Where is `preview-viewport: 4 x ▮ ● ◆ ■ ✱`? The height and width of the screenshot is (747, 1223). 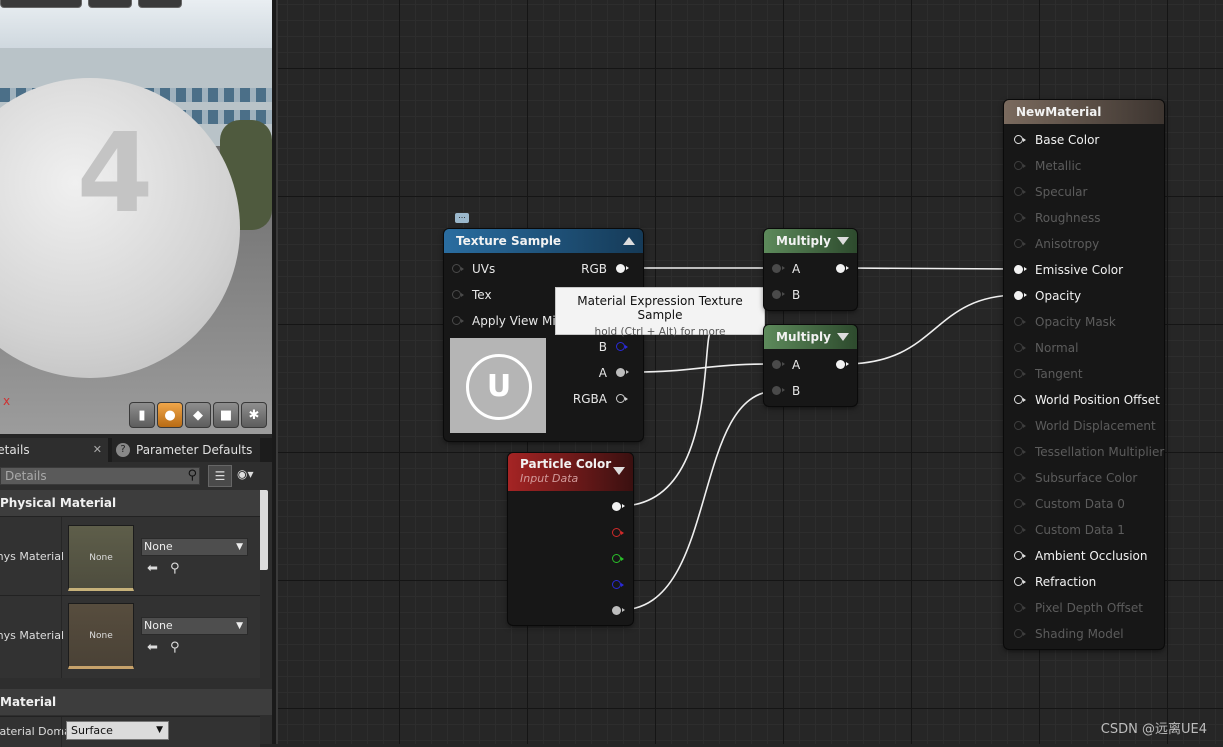 preview-viewport: 4 x ▮ ● ◆ ■ ✱ is located at coordinates (136, 217).